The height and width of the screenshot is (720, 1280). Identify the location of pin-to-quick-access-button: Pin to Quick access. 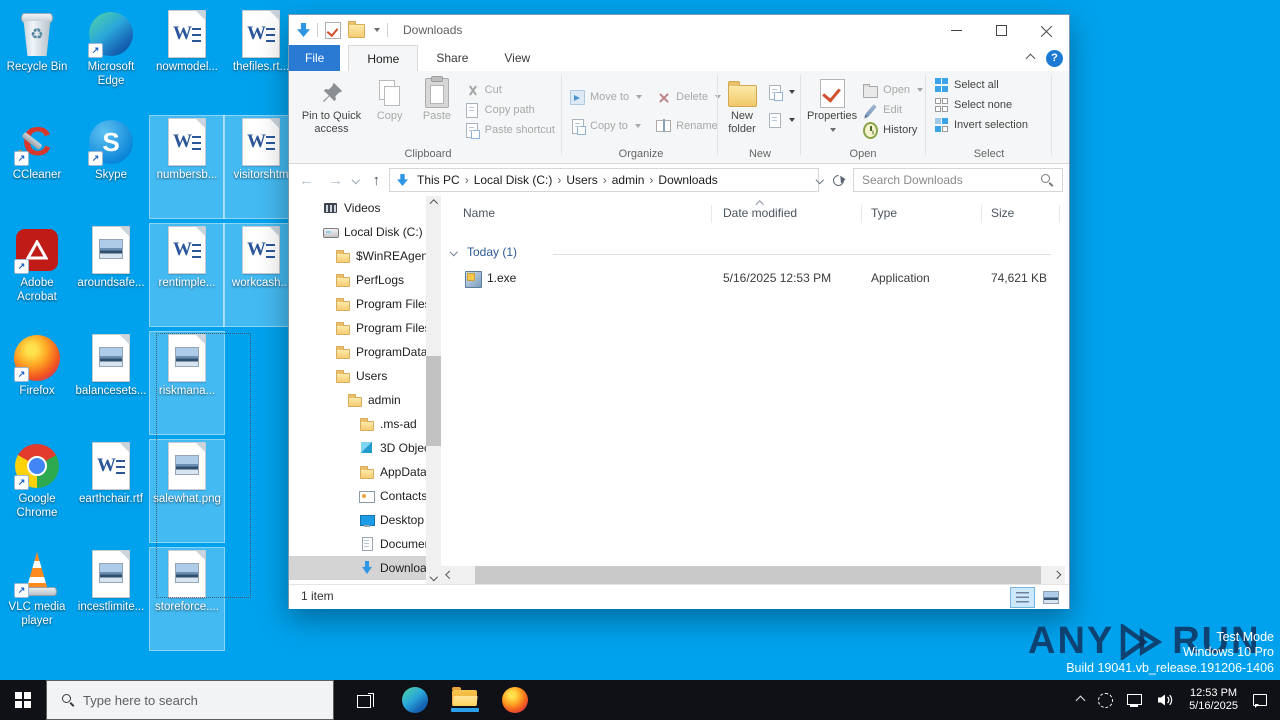
(331, 108).